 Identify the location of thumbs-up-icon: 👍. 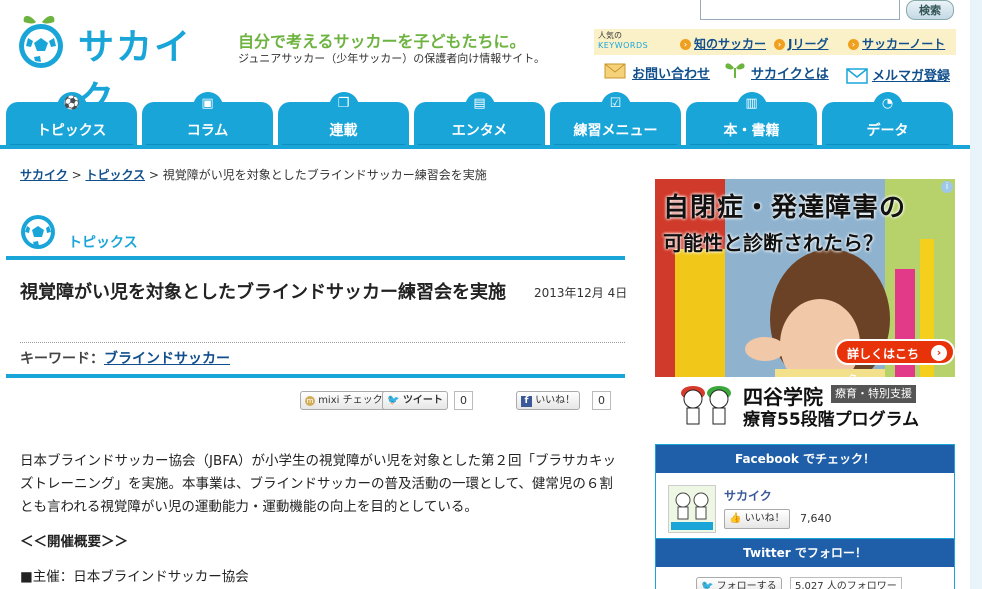
(735, 518).